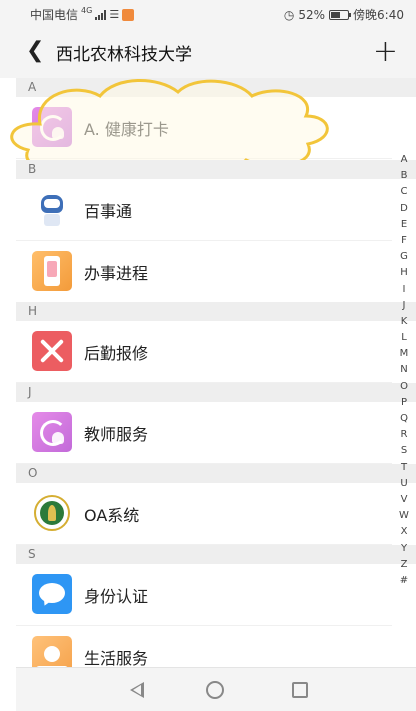  I want to click on status-bar: 中国电信 4G ☰ ◷ 52% 傍晚6:40, so click(208, 14).